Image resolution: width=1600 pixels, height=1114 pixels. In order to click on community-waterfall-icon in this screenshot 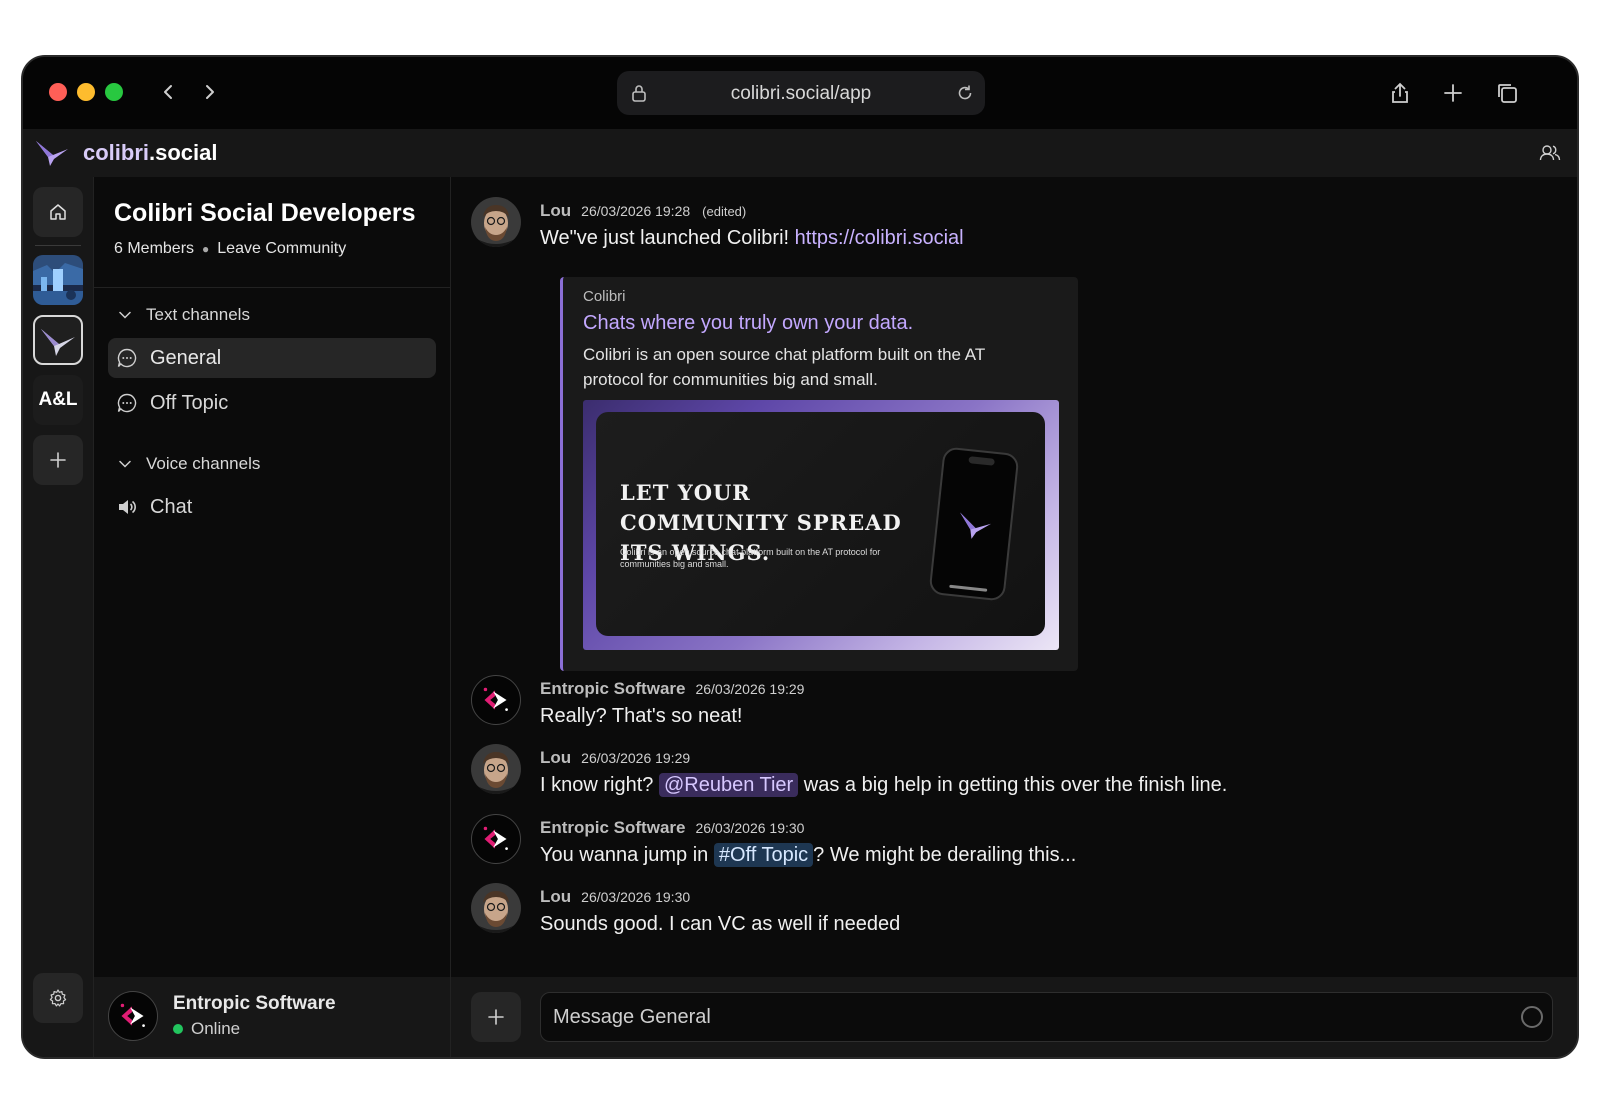, I will do `click(58, 280)`.